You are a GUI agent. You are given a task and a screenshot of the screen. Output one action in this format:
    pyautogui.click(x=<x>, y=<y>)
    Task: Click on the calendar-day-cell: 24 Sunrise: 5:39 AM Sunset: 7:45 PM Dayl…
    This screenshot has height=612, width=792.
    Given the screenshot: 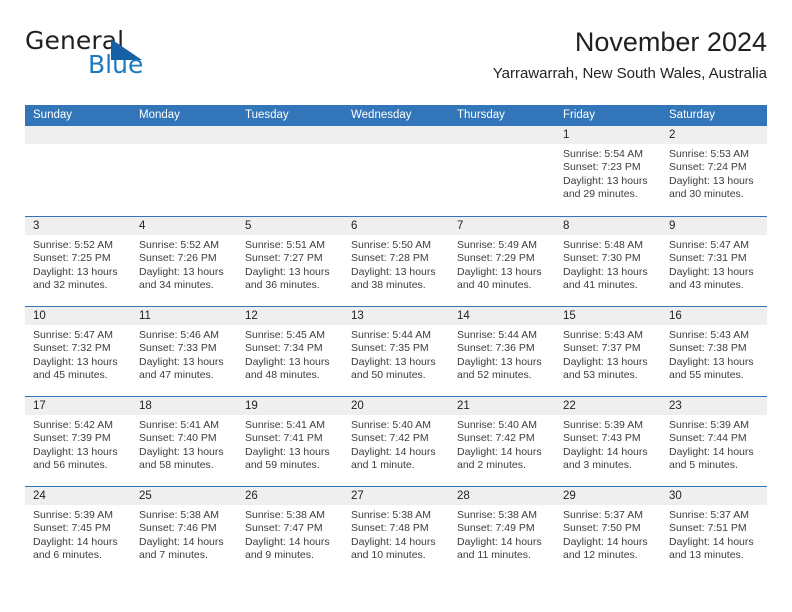 What is the action you would take?
    pyautogui.click(x=78, y=531)
    